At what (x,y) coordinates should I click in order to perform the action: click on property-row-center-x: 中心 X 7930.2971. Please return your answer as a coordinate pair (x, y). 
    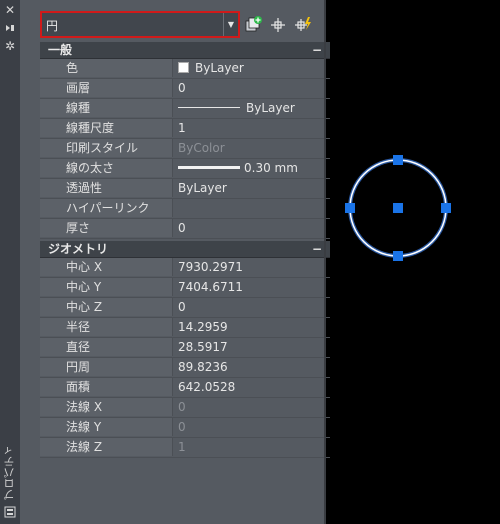
    Looking at the image, I should click on (185, 268).